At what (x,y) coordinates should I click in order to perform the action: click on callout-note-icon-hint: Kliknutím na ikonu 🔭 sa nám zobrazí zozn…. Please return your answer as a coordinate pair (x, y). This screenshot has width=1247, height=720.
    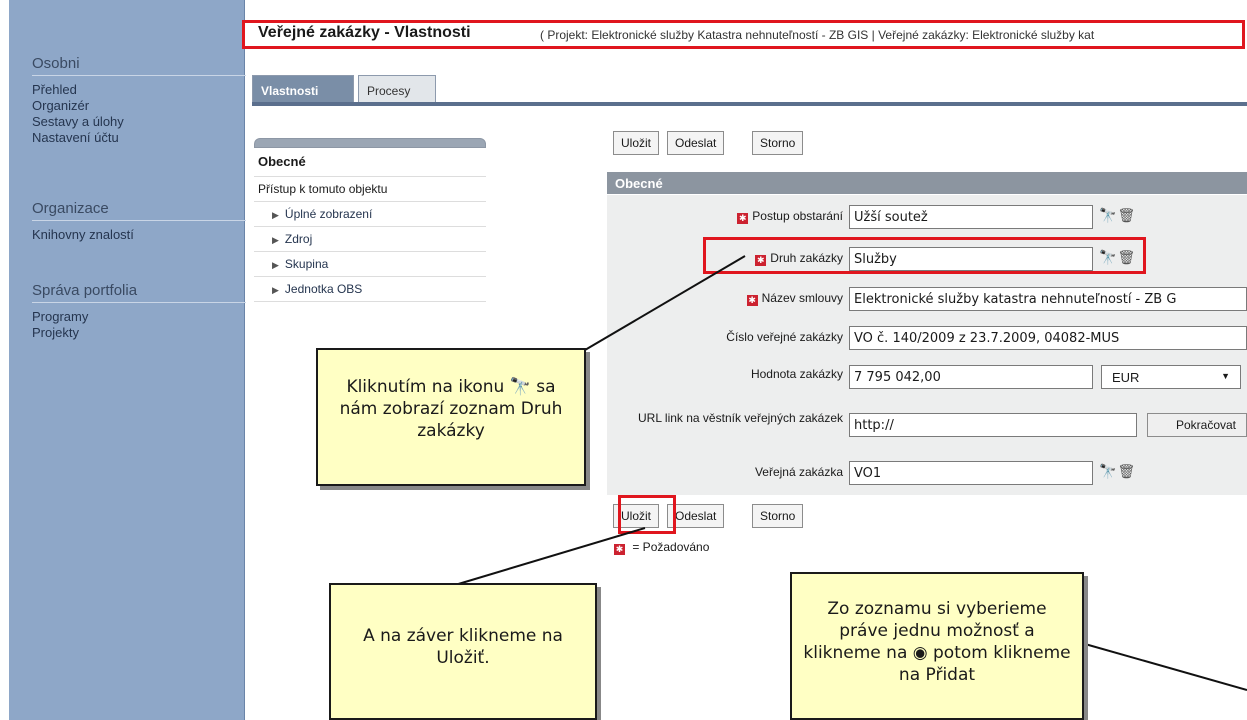
    Looking at the image, I should click on (451, 417).